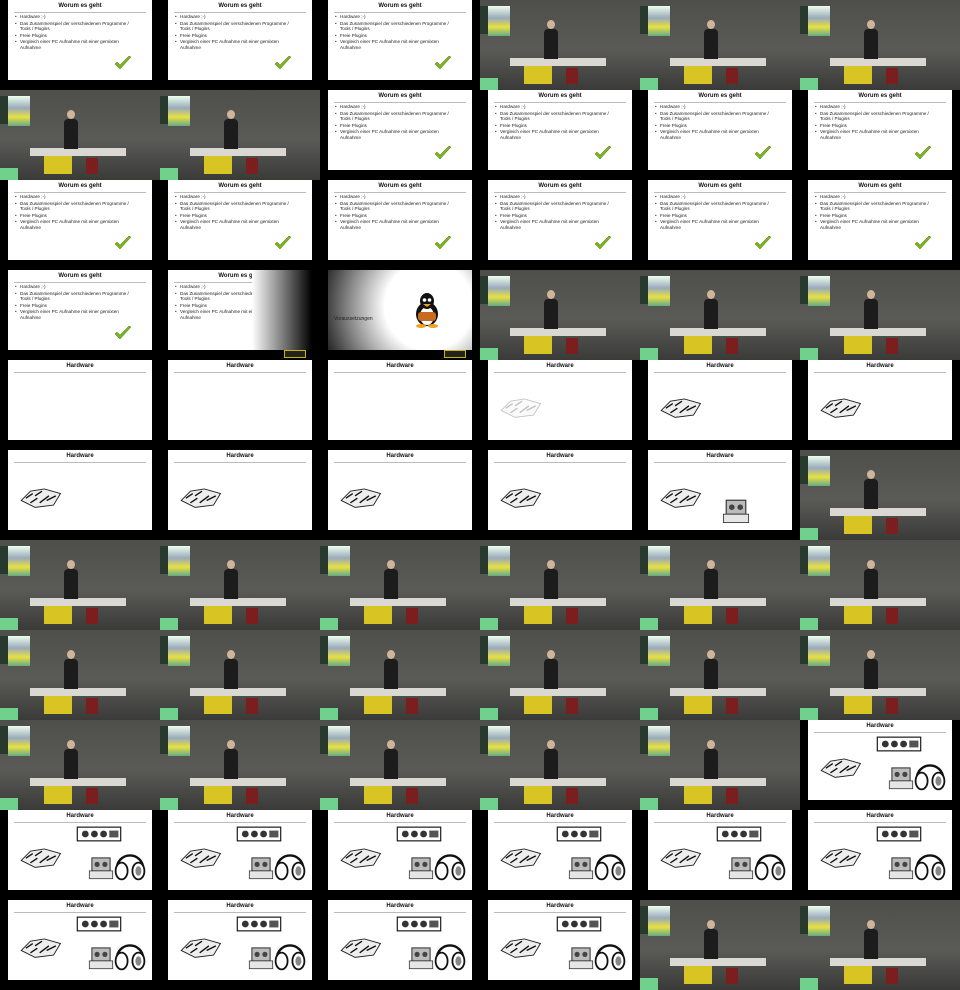 Image resolution: width=960 pixels, height=990 pixels. I want to click on title-rule, so click(240, 462).